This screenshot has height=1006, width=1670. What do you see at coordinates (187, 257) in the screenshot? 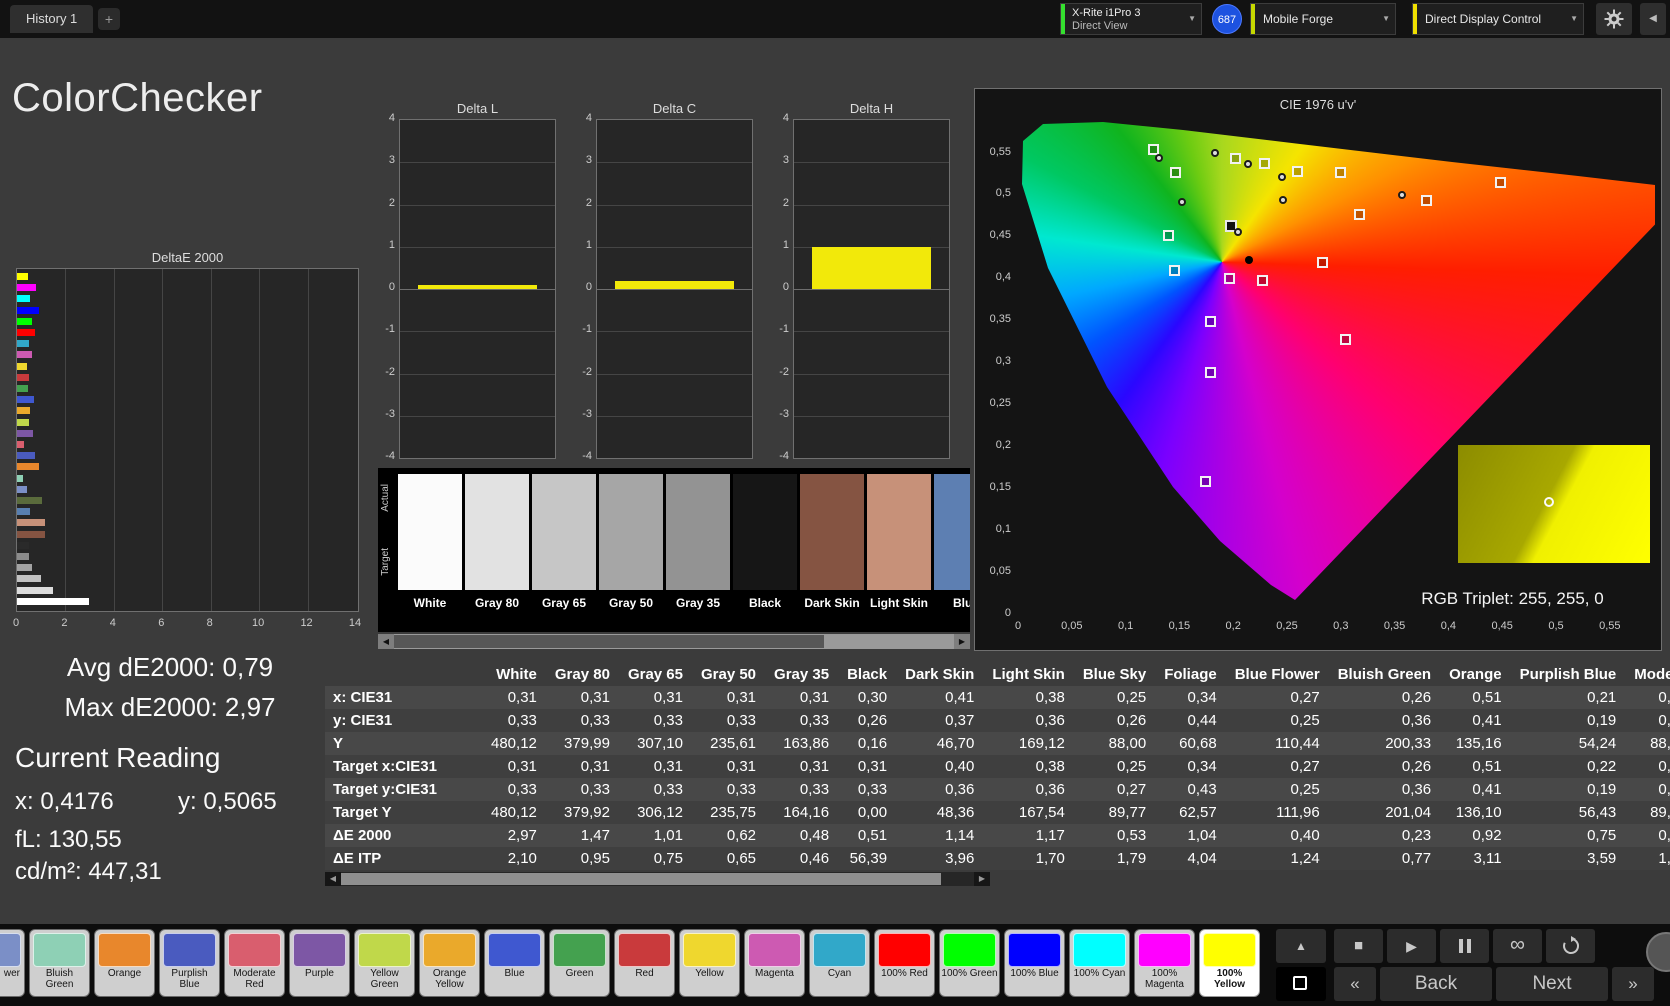
I see `de2000-chart-title: DeltaE 2000` at bounding box center [187, 257].